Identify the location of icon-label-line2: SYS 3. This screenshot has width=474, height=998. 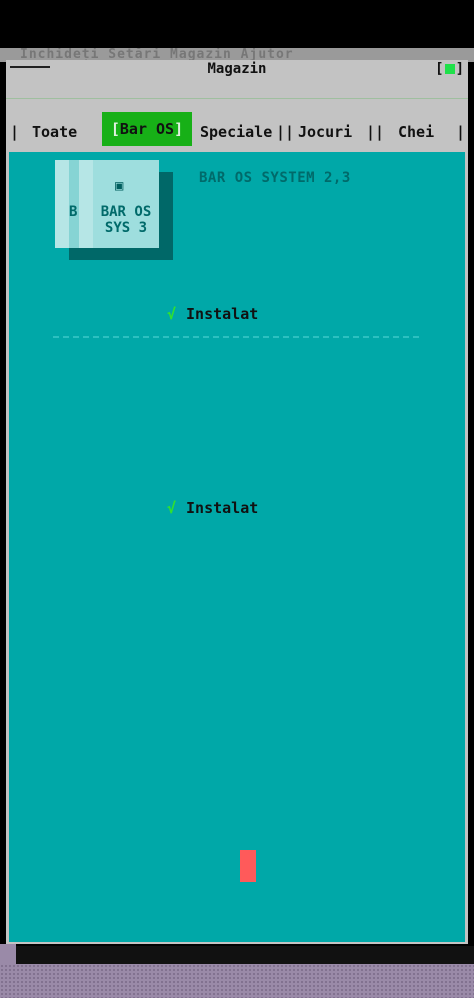
(126, 228).